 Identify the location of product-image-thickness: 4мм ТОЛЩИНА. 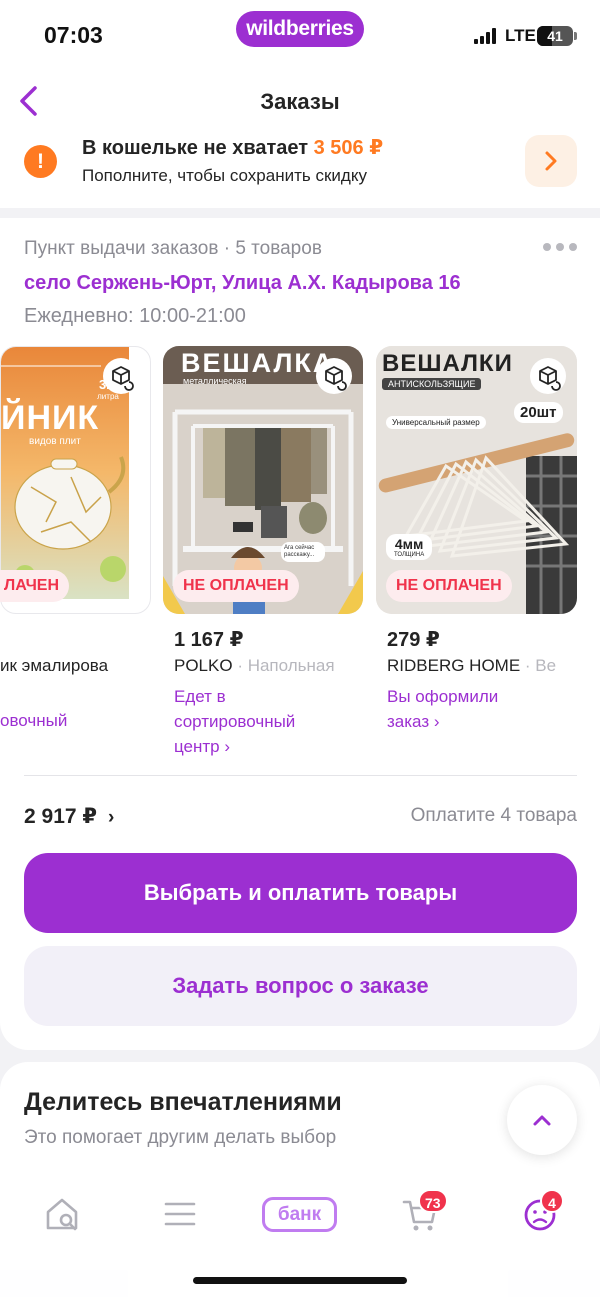
(409, 547).